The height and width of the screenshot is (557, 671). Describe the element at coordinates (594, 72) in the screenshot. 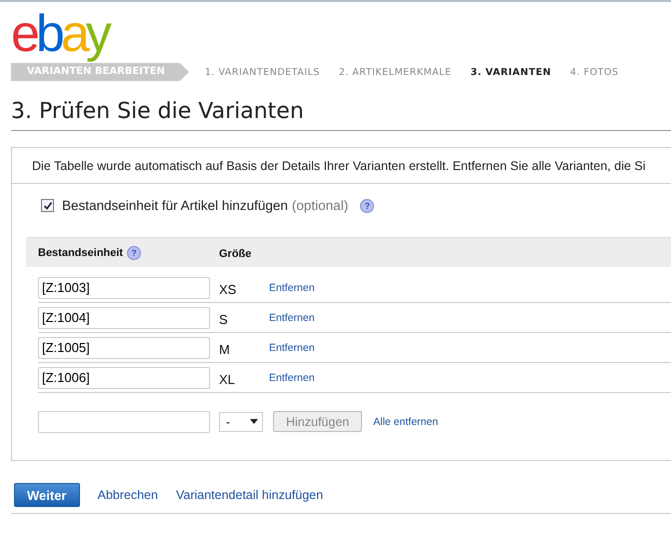

I see `step-label: 4. FOTOS` at that location.